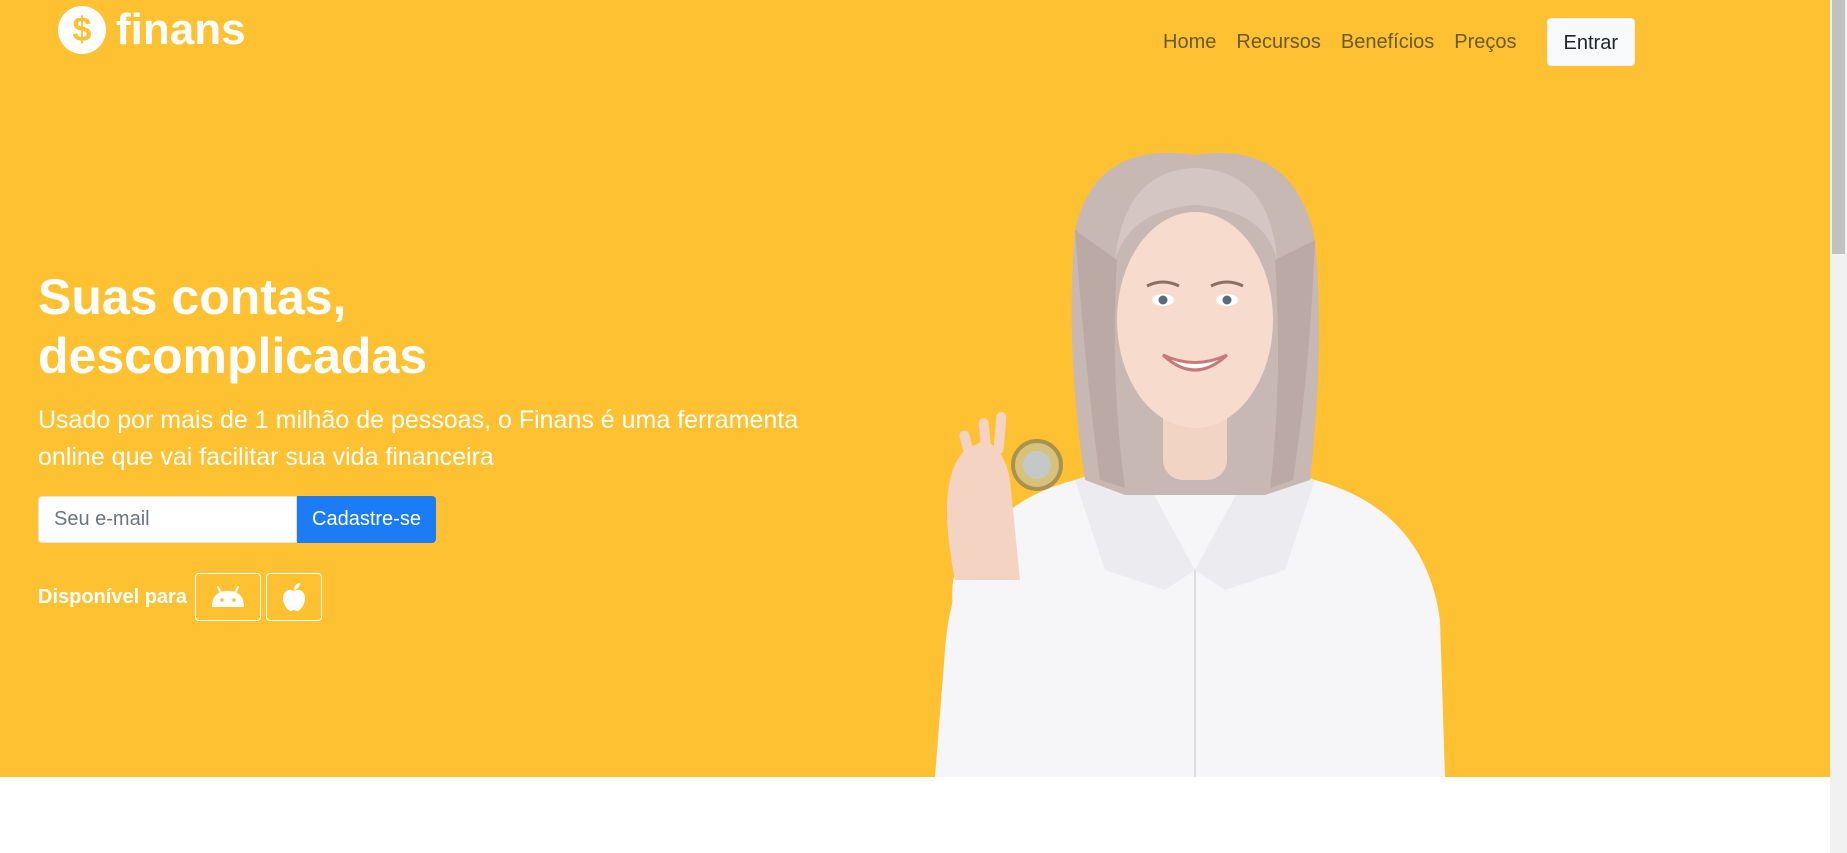 This screenshot has width=1847, height=853. I want to click on nav-link-recursos: Recursos, so click(1278, 42).